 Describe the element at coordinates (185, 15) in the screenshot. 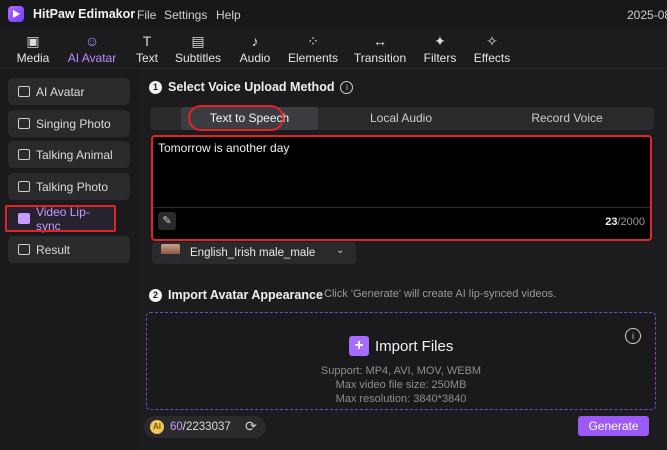

I see `menu-settings: Settings` at that location.